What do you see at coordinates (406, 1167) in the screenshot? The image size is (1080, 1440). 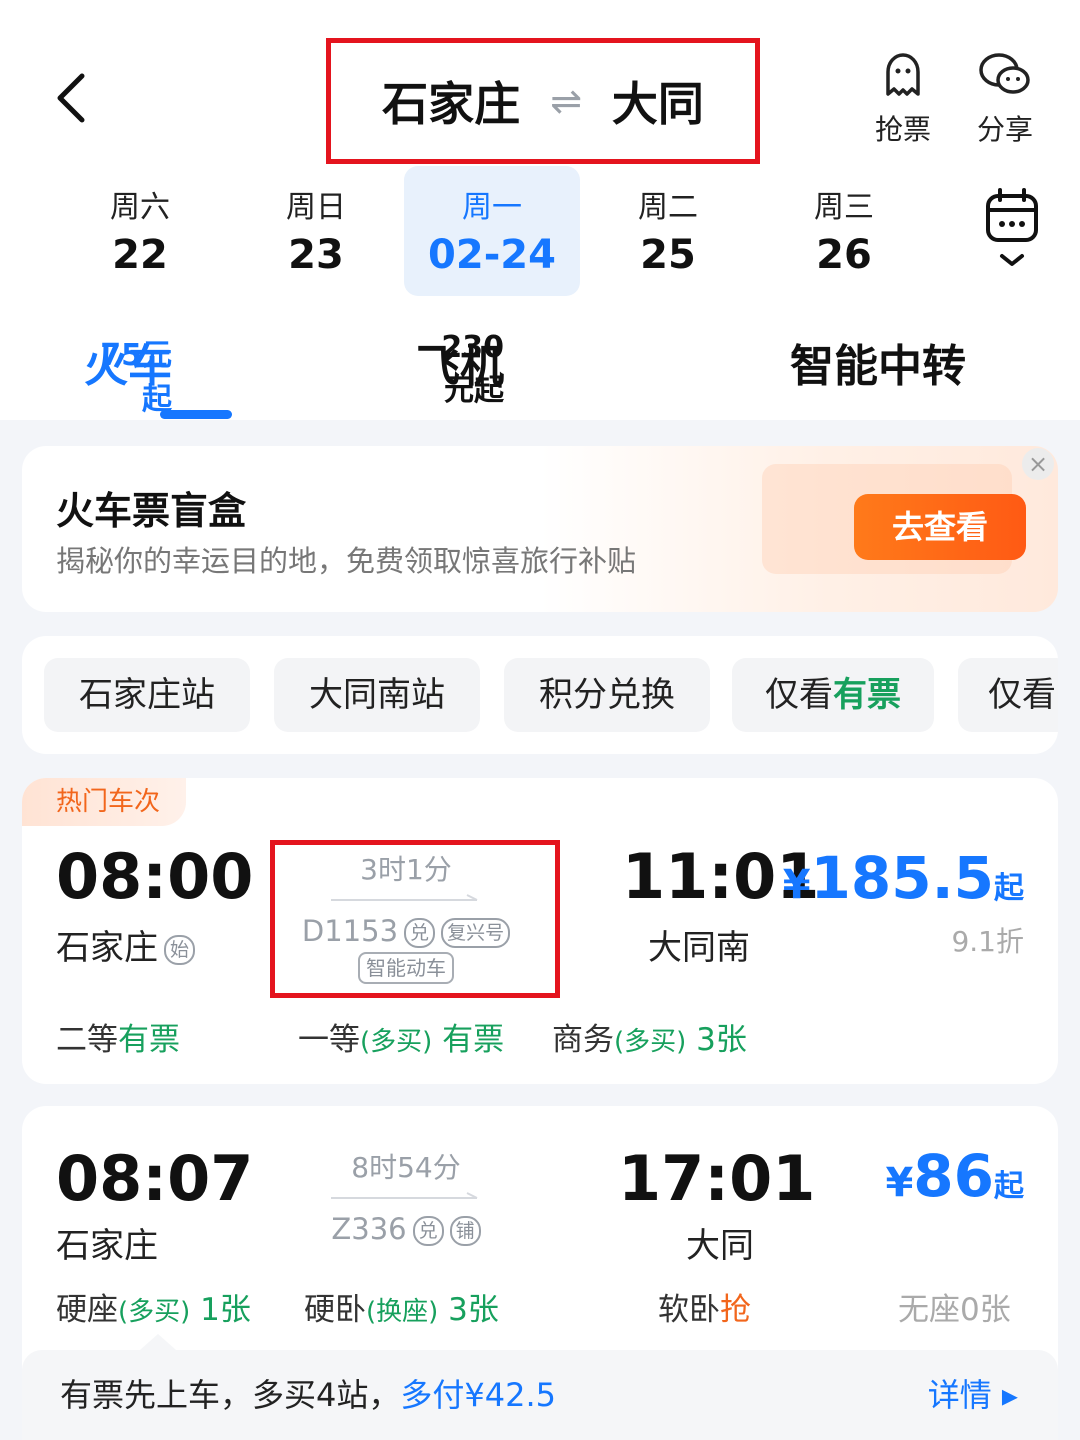 I see `duration: 8时54分` at bounding box center [406, 1167].